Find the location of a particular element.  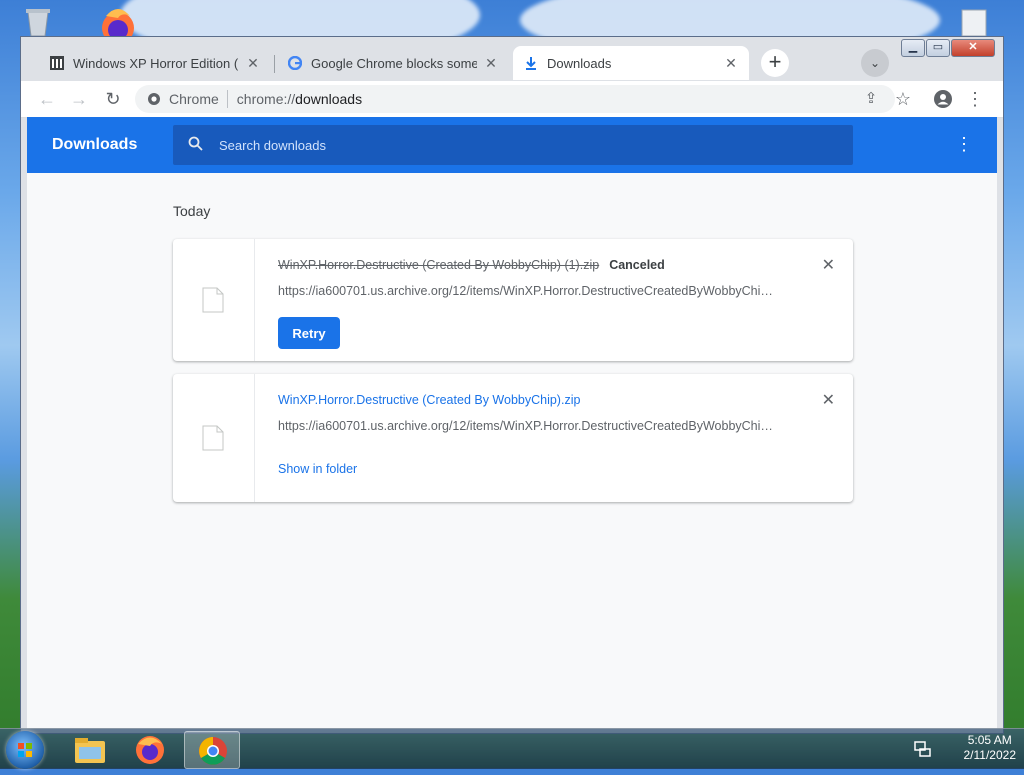

system-clock: 5:05 AM 2/11/2022 is located at coordinates (990, 748).